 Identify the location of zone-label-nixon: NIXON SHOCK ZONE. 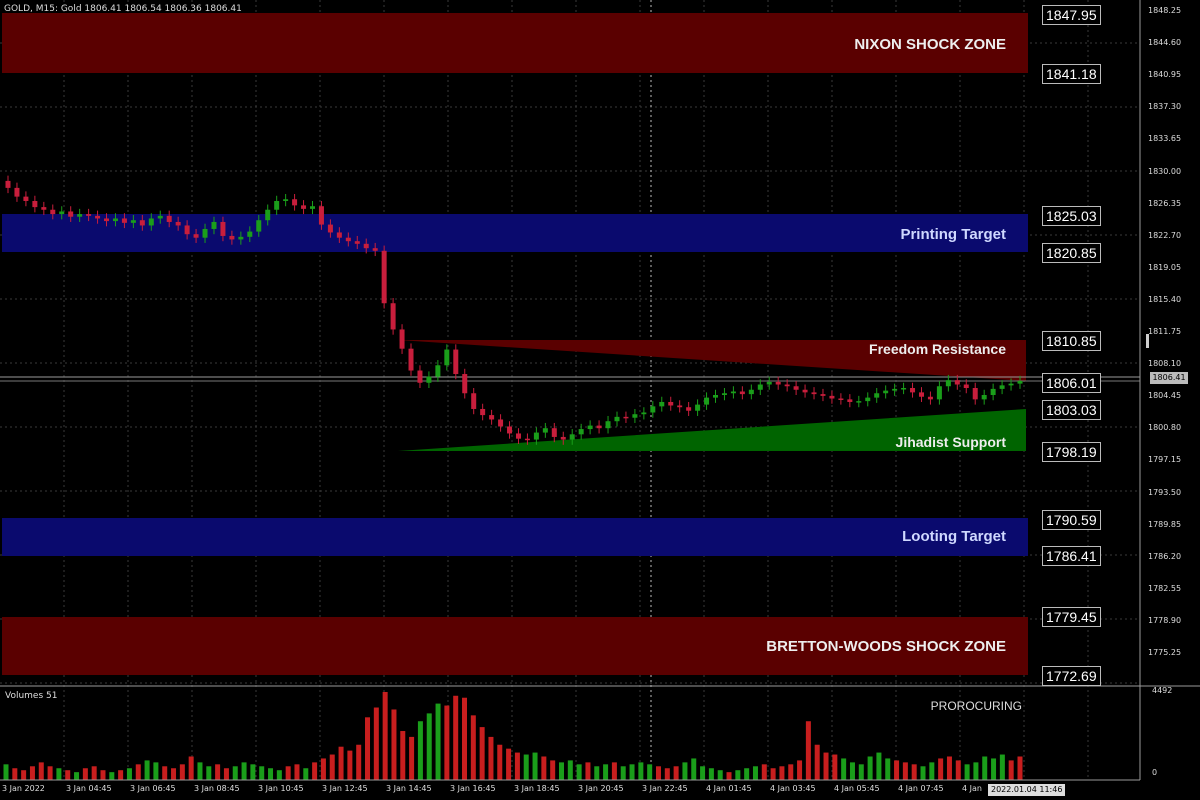
(930, 44).